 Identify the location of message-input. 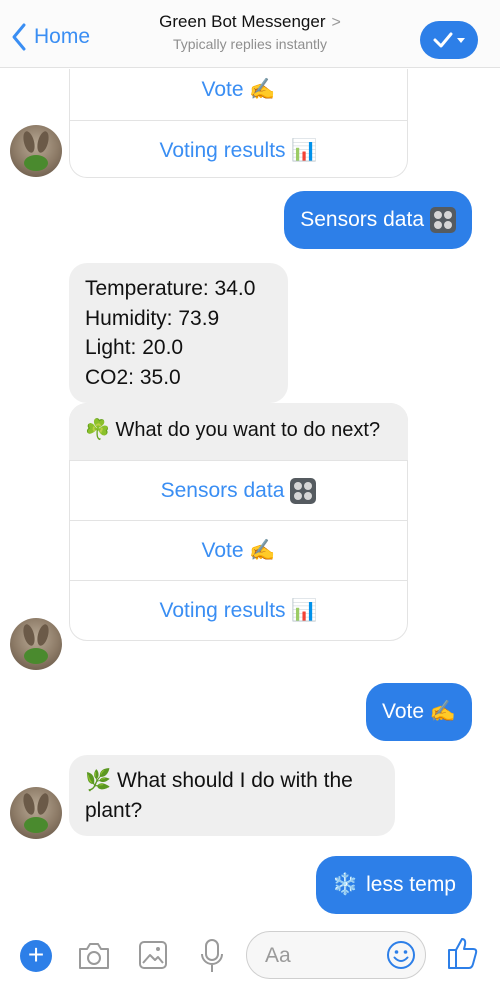
(322, 956).